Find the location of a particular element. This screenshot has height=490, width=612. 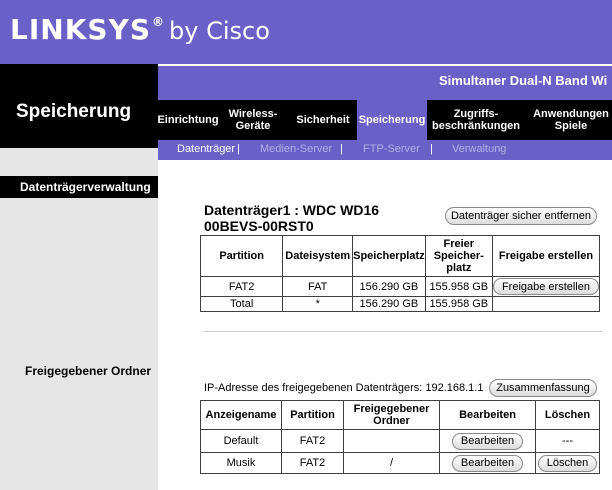

col-freigegebener-ordner: Freigegebener Ordner is located at coordinates (391, 415).